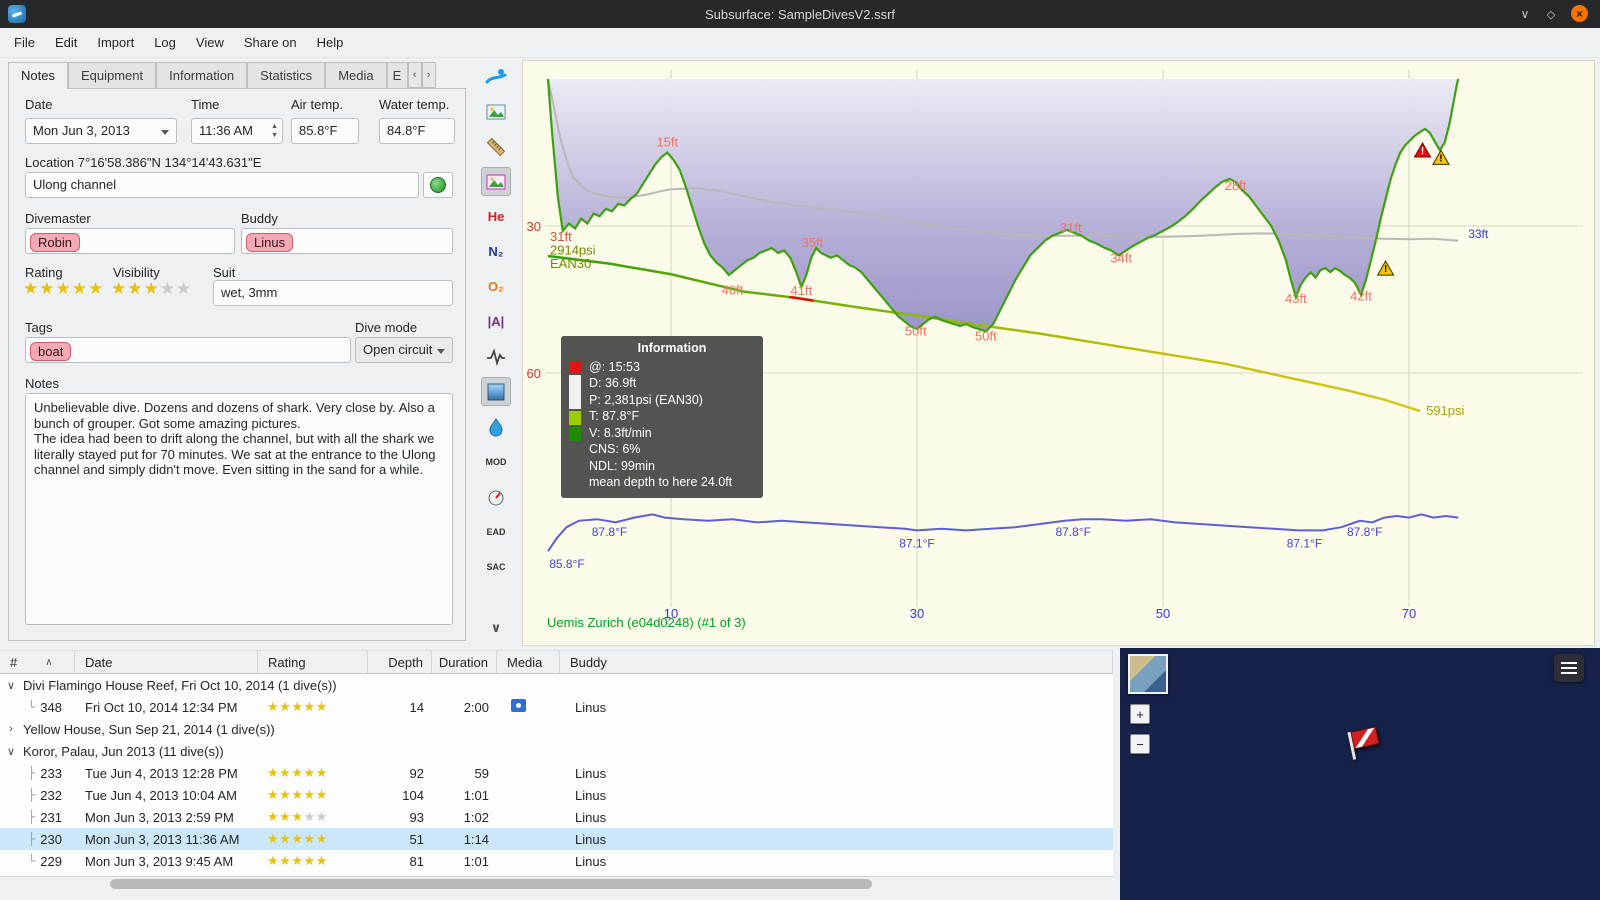  What do you see at coordinates (356, 75) in the screenshot?
I see `tab-media: Media` at bounding box center [356, 75].